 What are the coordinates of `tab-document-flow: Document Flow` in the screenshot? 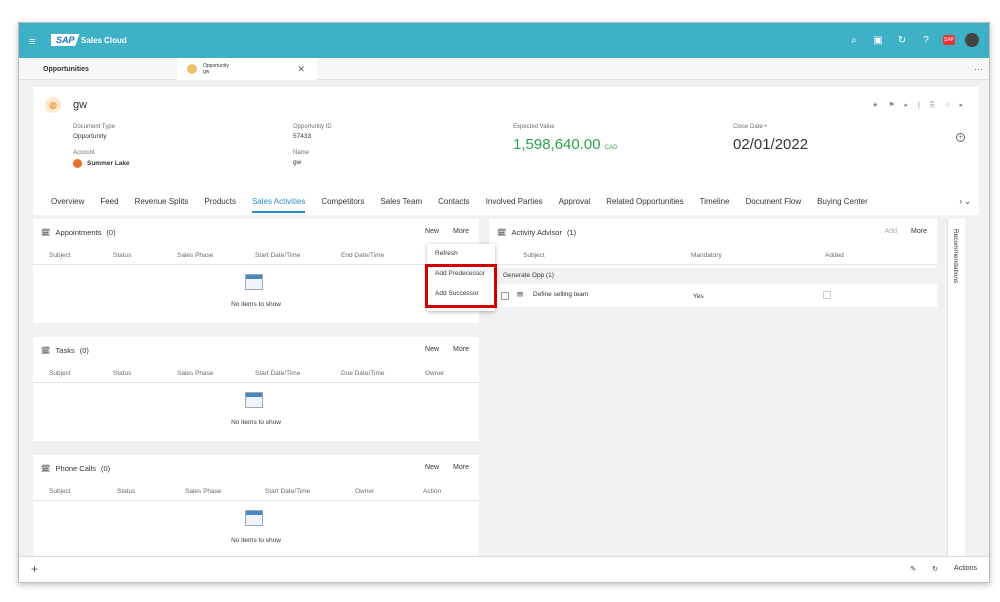 It's located at (774, 202).